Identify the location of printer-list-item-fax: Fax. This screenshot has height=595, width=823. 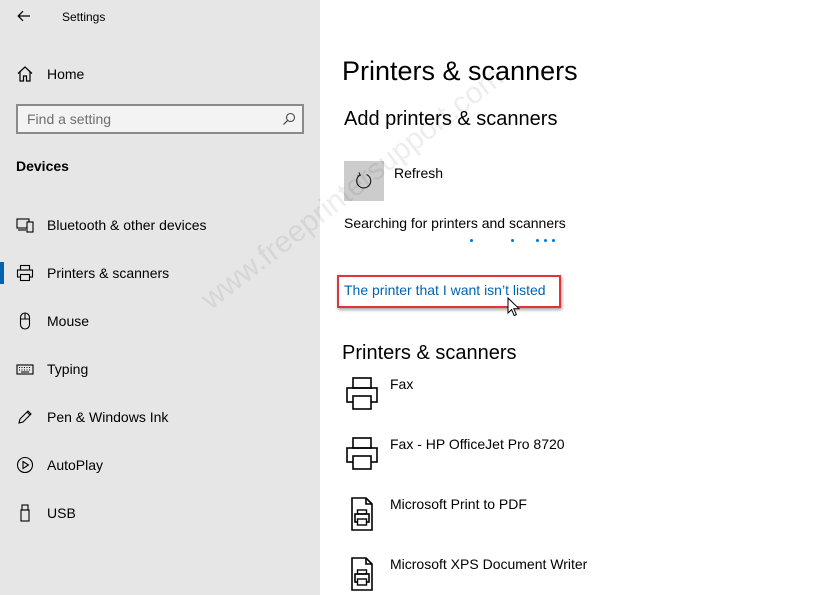
(572, 404).